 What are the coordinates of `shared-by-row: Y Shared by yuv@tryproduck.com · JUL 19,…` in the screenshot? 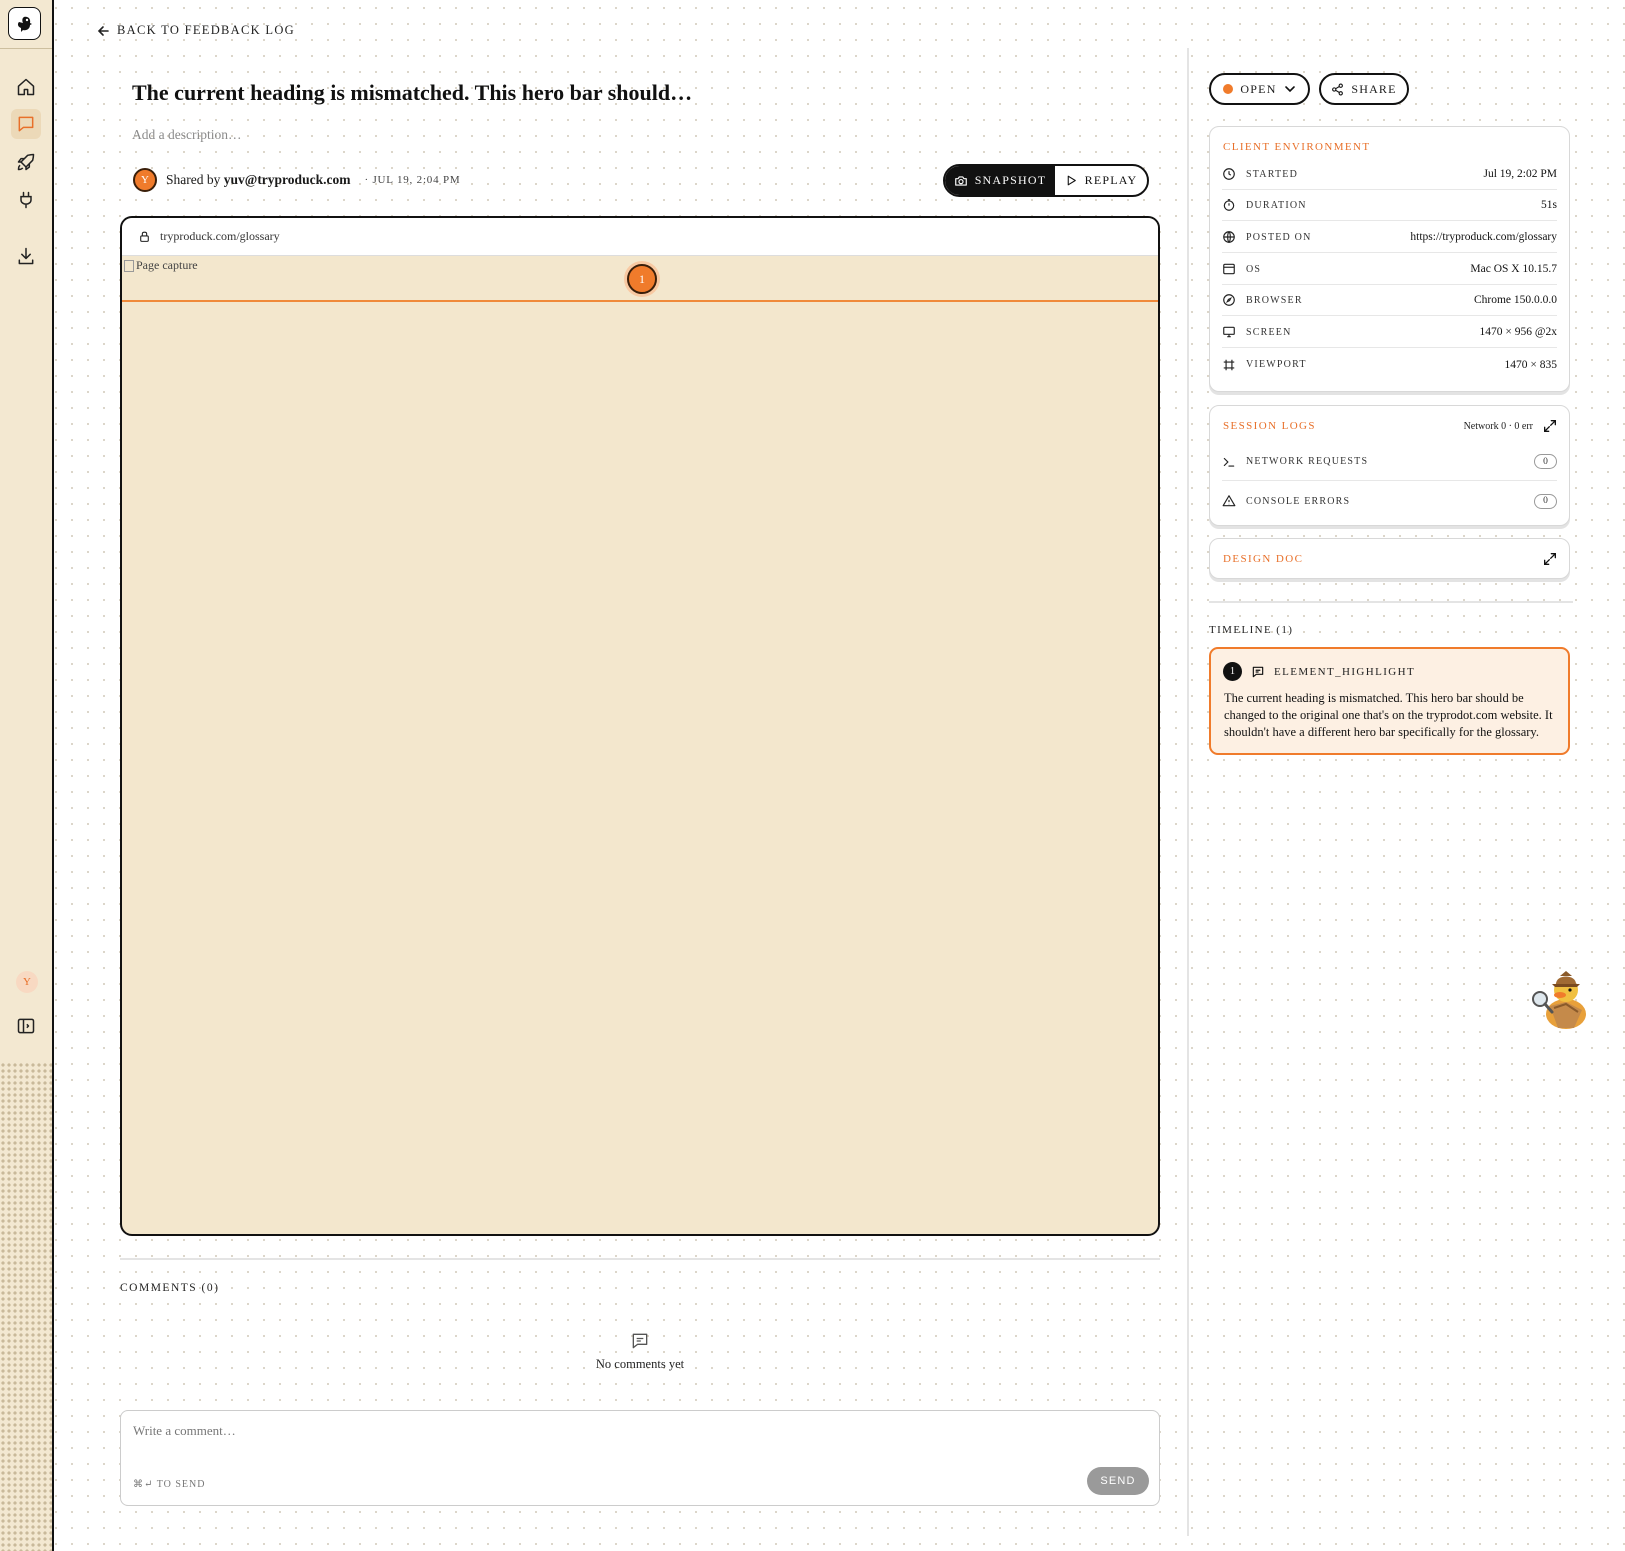 It's located at (296, 180).